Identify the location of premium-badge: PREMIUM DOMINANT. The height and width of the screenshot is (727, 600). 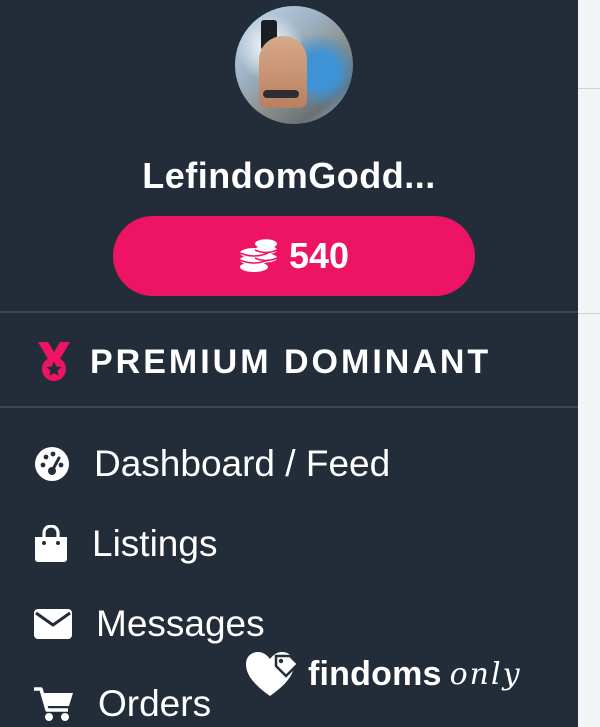
(263, 362).